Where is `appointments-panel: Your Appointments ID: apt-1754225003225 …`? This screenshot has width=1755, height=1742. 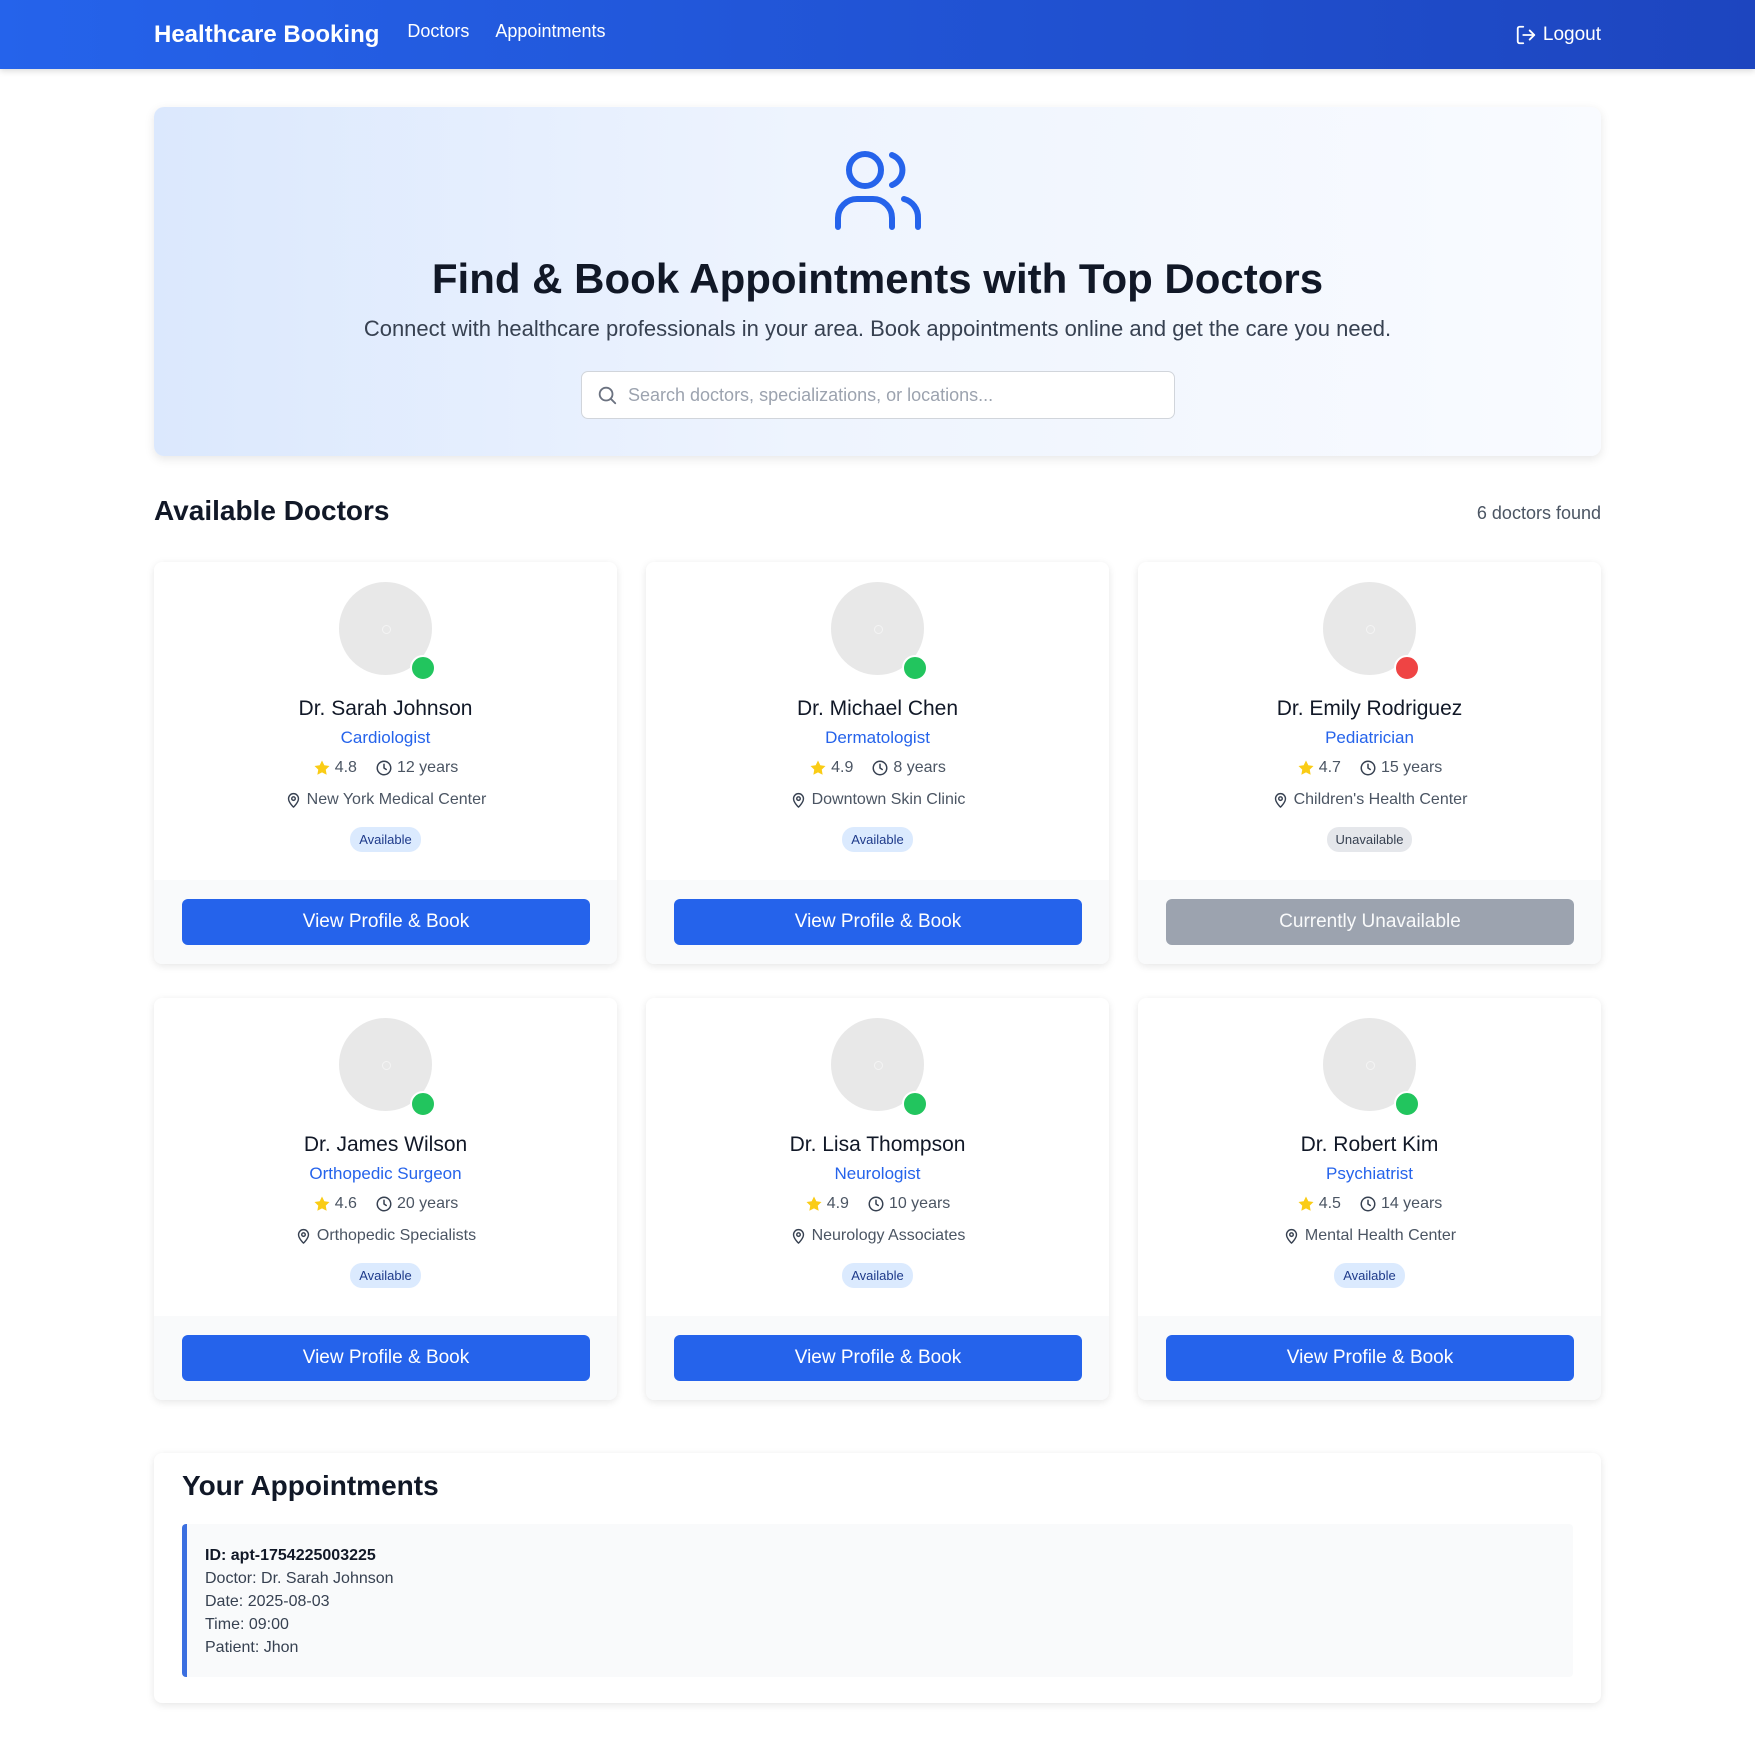 appointments-panel: Your Appointments ID: apt-1754225003225 … is located at coordinates (877, 1578).